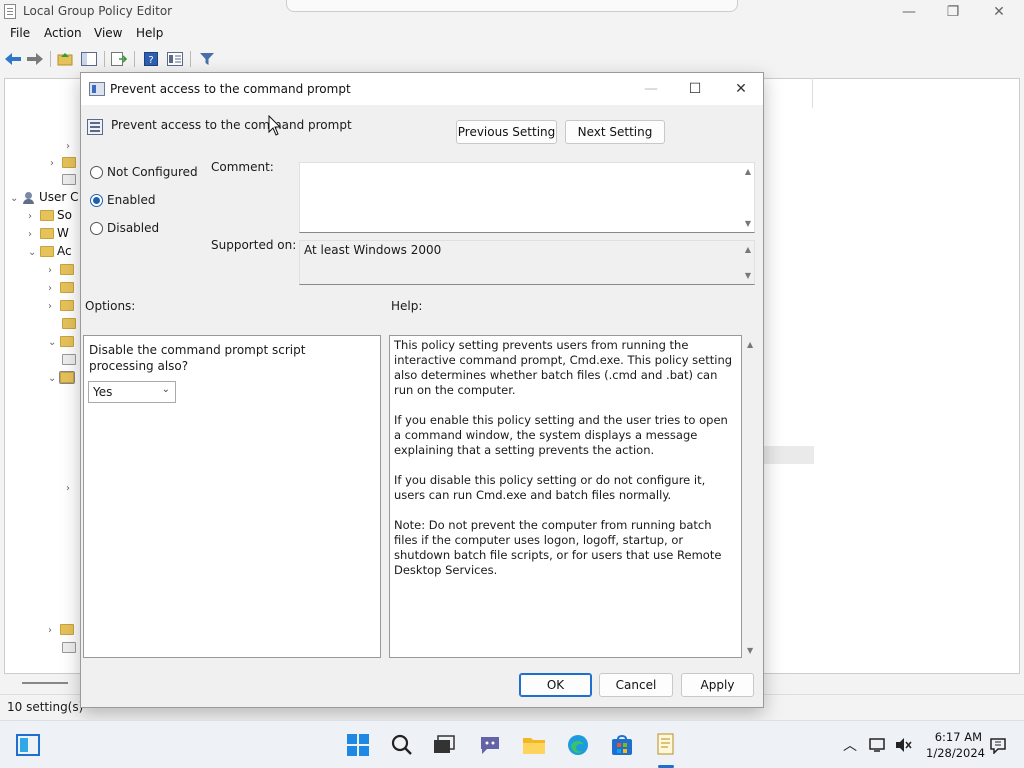 This screenshot has height=768, width=1024. Describe the element at coordinates (358, 745) in the screenshot. I see `windows-start-icon` at that location.